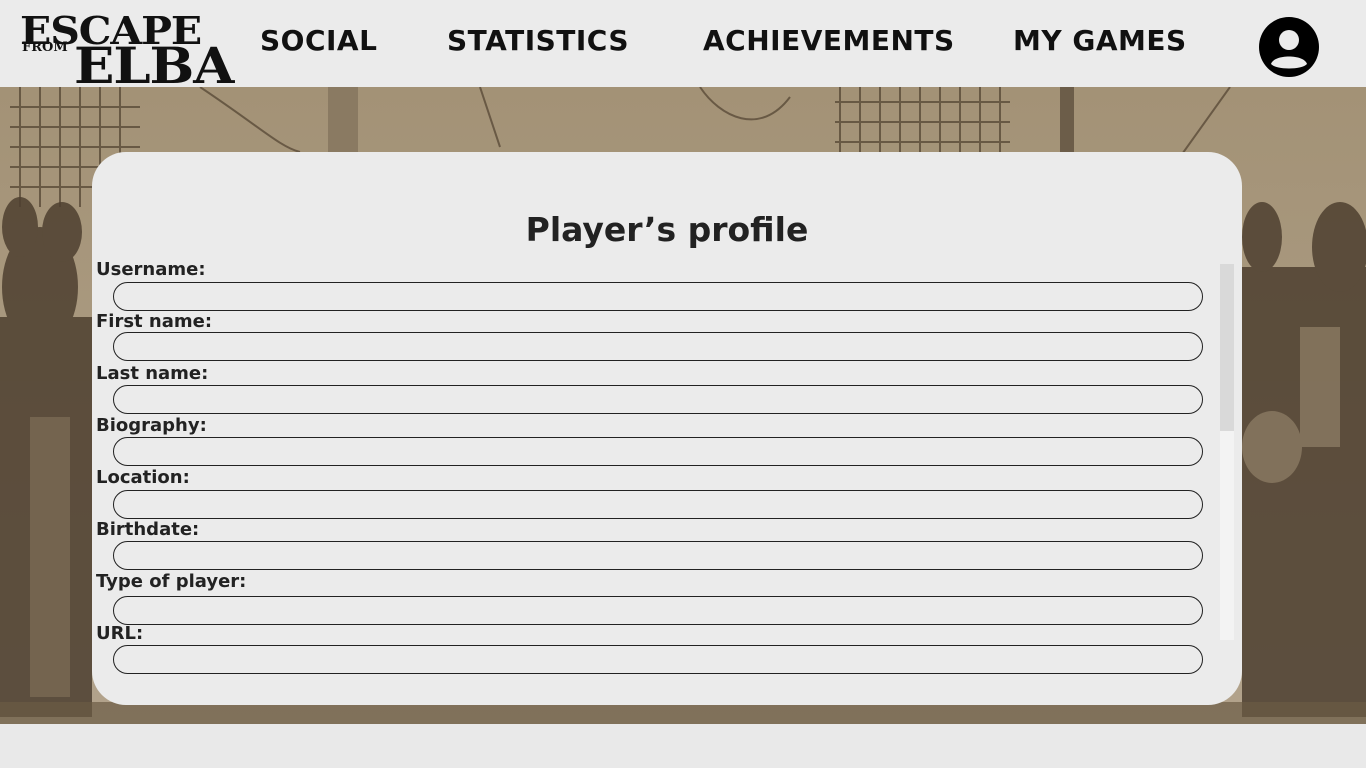 The image size is (1366, 768). Describe the element at coordinates (1100, 44) in the screenshot. I see `nav-my-games: MY GAMES` at that location.